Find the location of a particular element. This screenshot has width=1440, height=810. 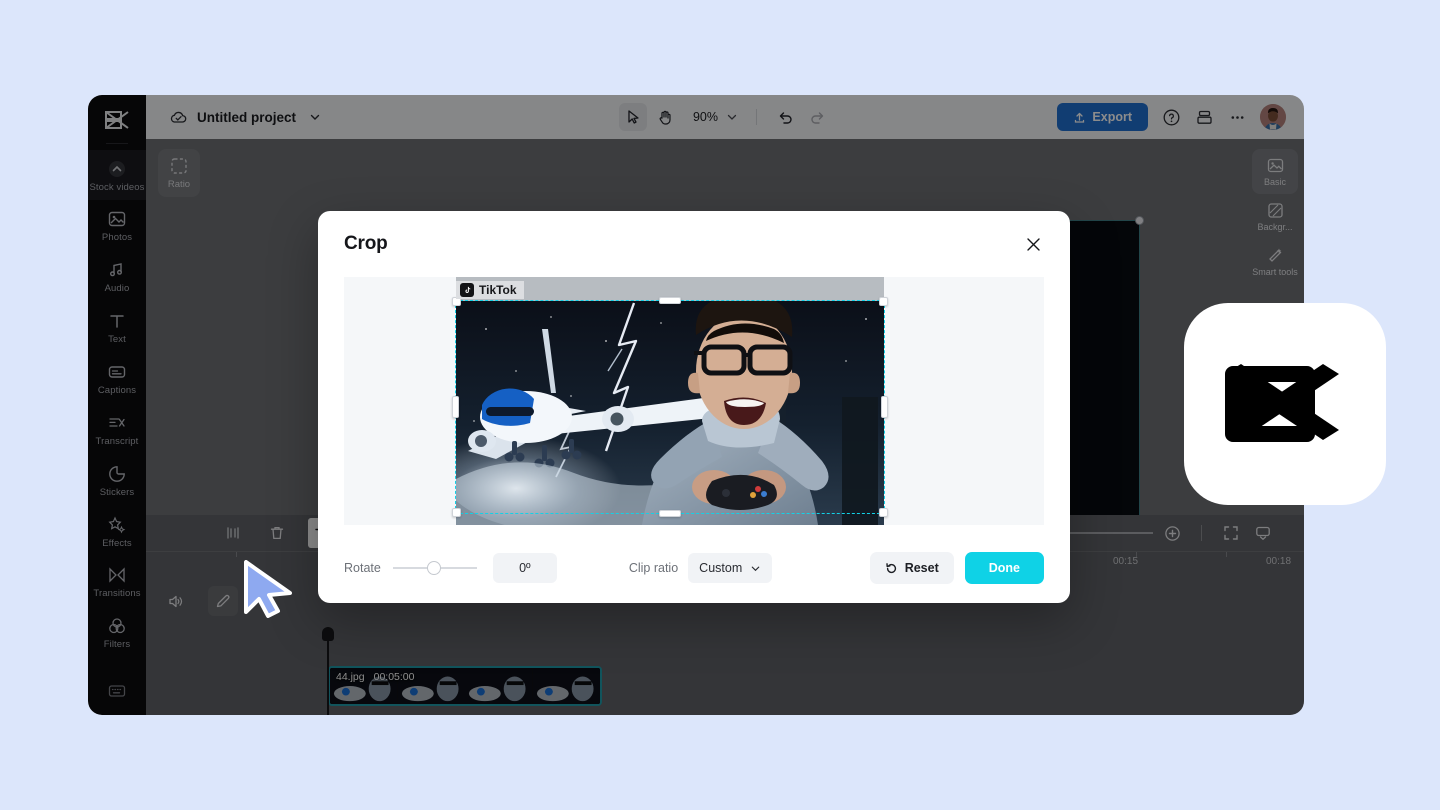

sidebar-item-stock-videos: Stock videos is located at coordinates (117, 175).